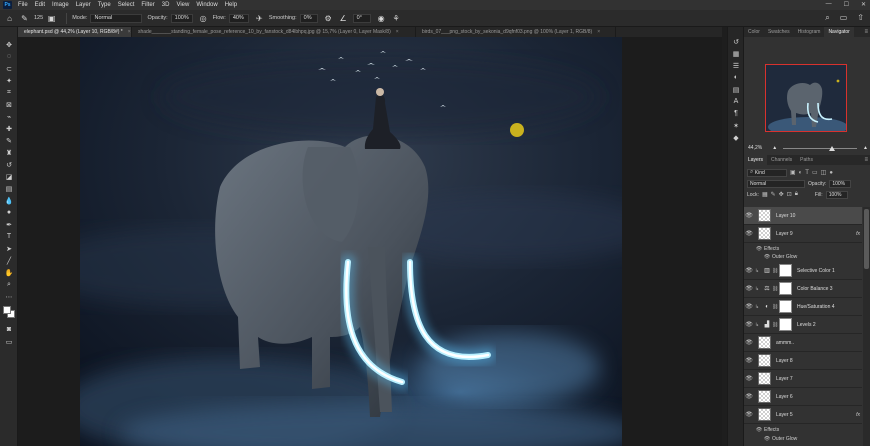 Image resolution: width=870 pixels, height=446 pixels. I want to click on menu-help: Help, so click(231, 5).